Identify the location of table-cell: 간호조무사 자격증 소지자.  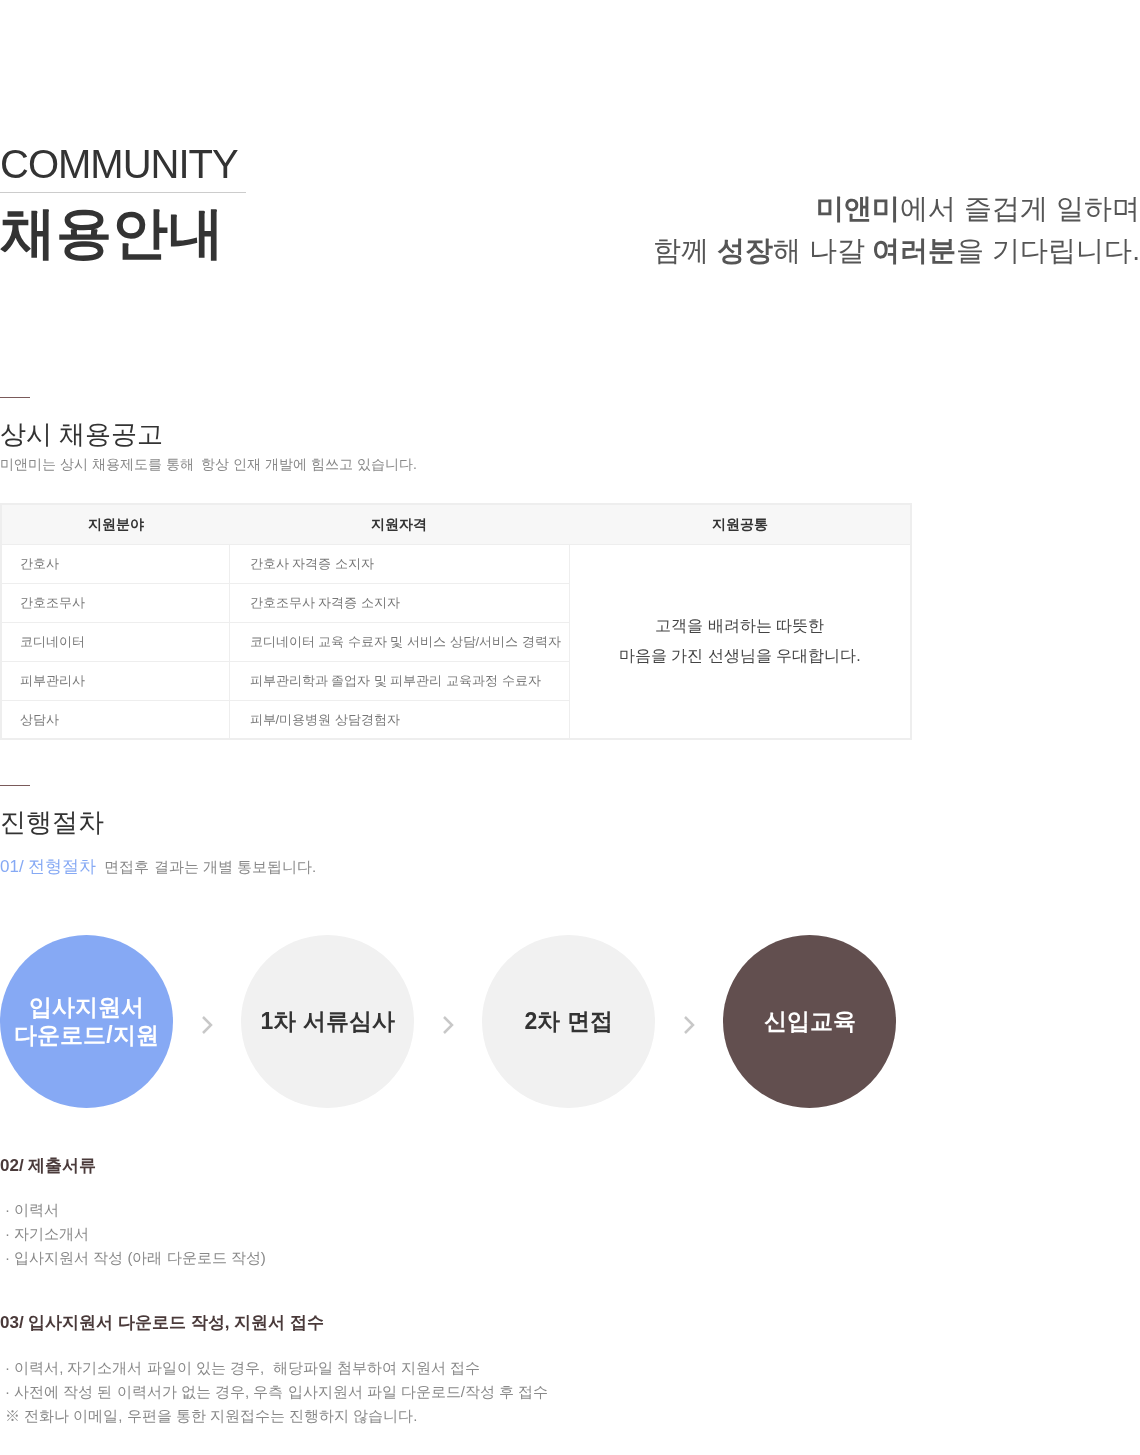
(399, 602).